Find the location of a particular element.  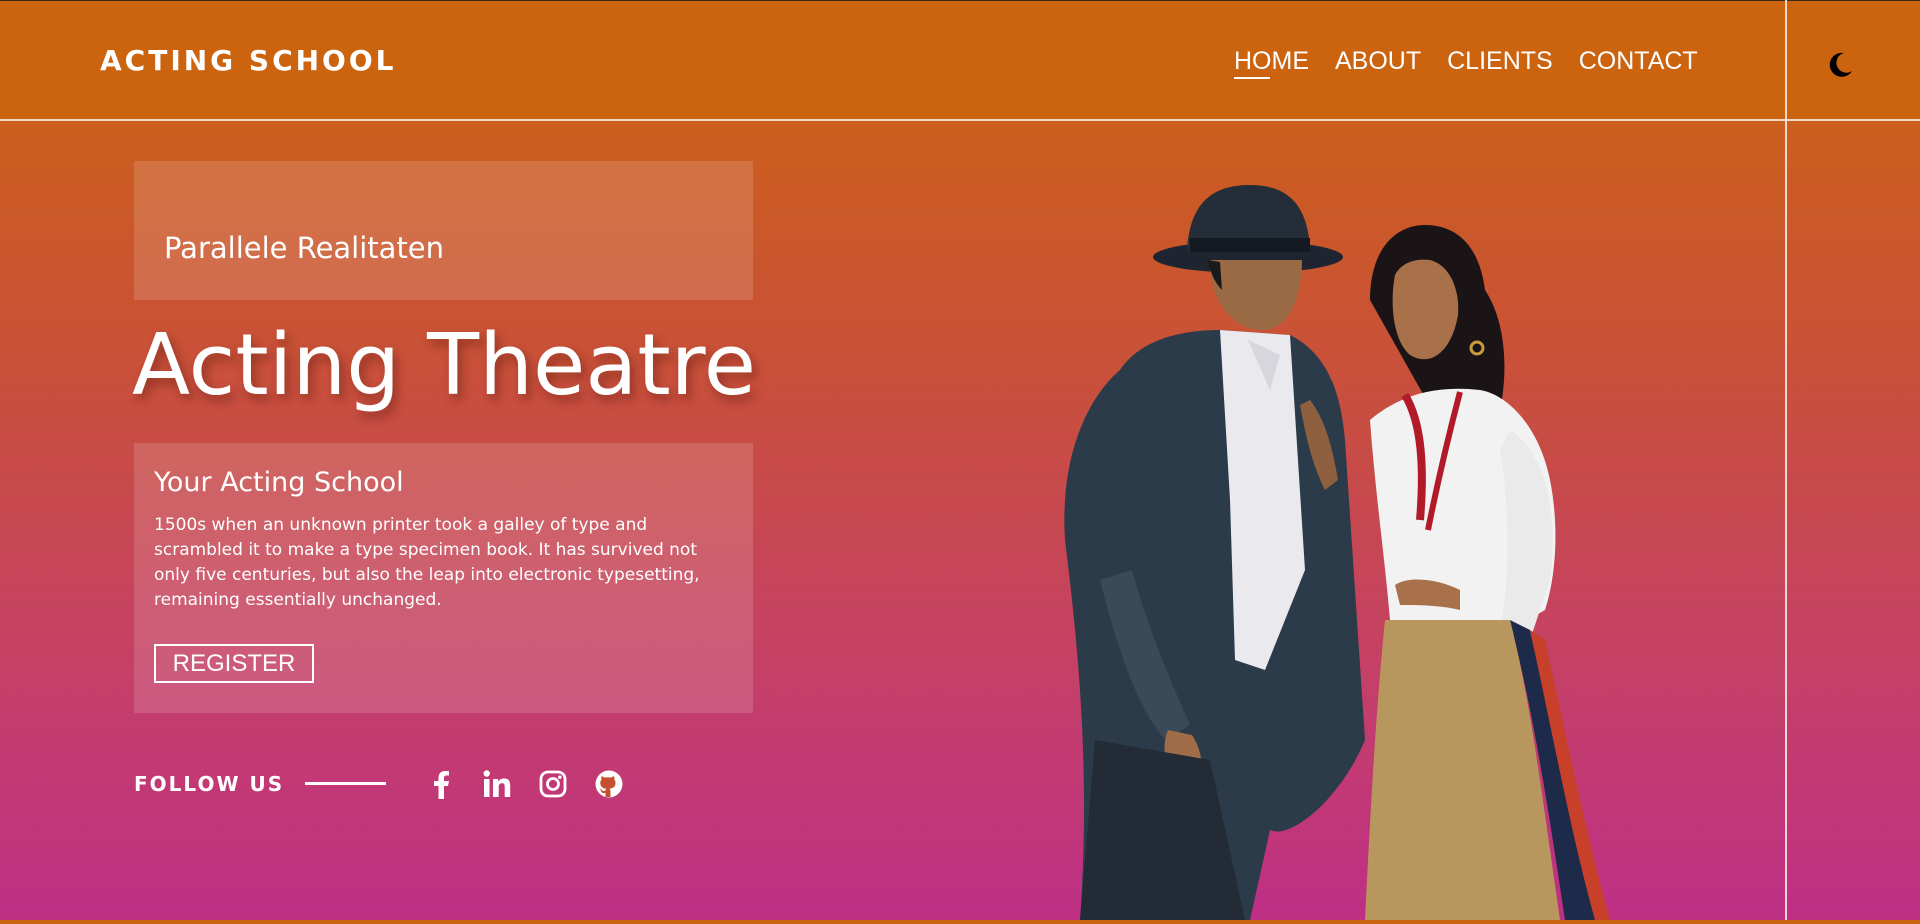

register-button: REGISTER is located at coordinates (234, 663).